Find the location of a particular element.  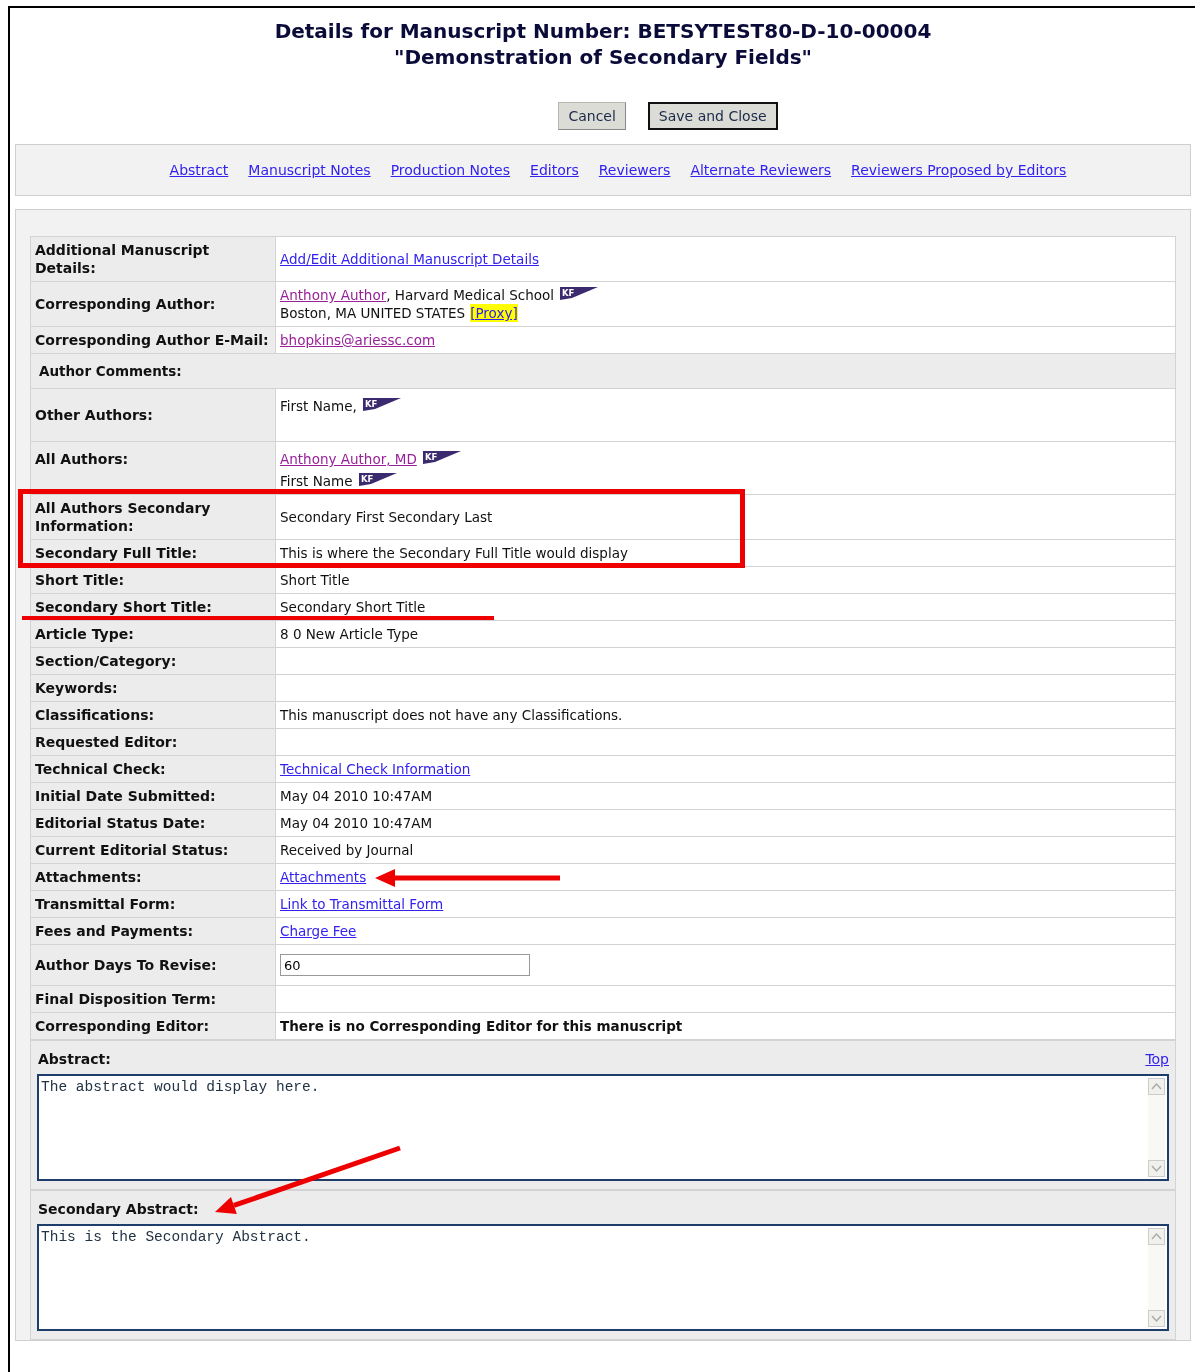

section-label: Author Comments: is located at coordinates (603, 371).